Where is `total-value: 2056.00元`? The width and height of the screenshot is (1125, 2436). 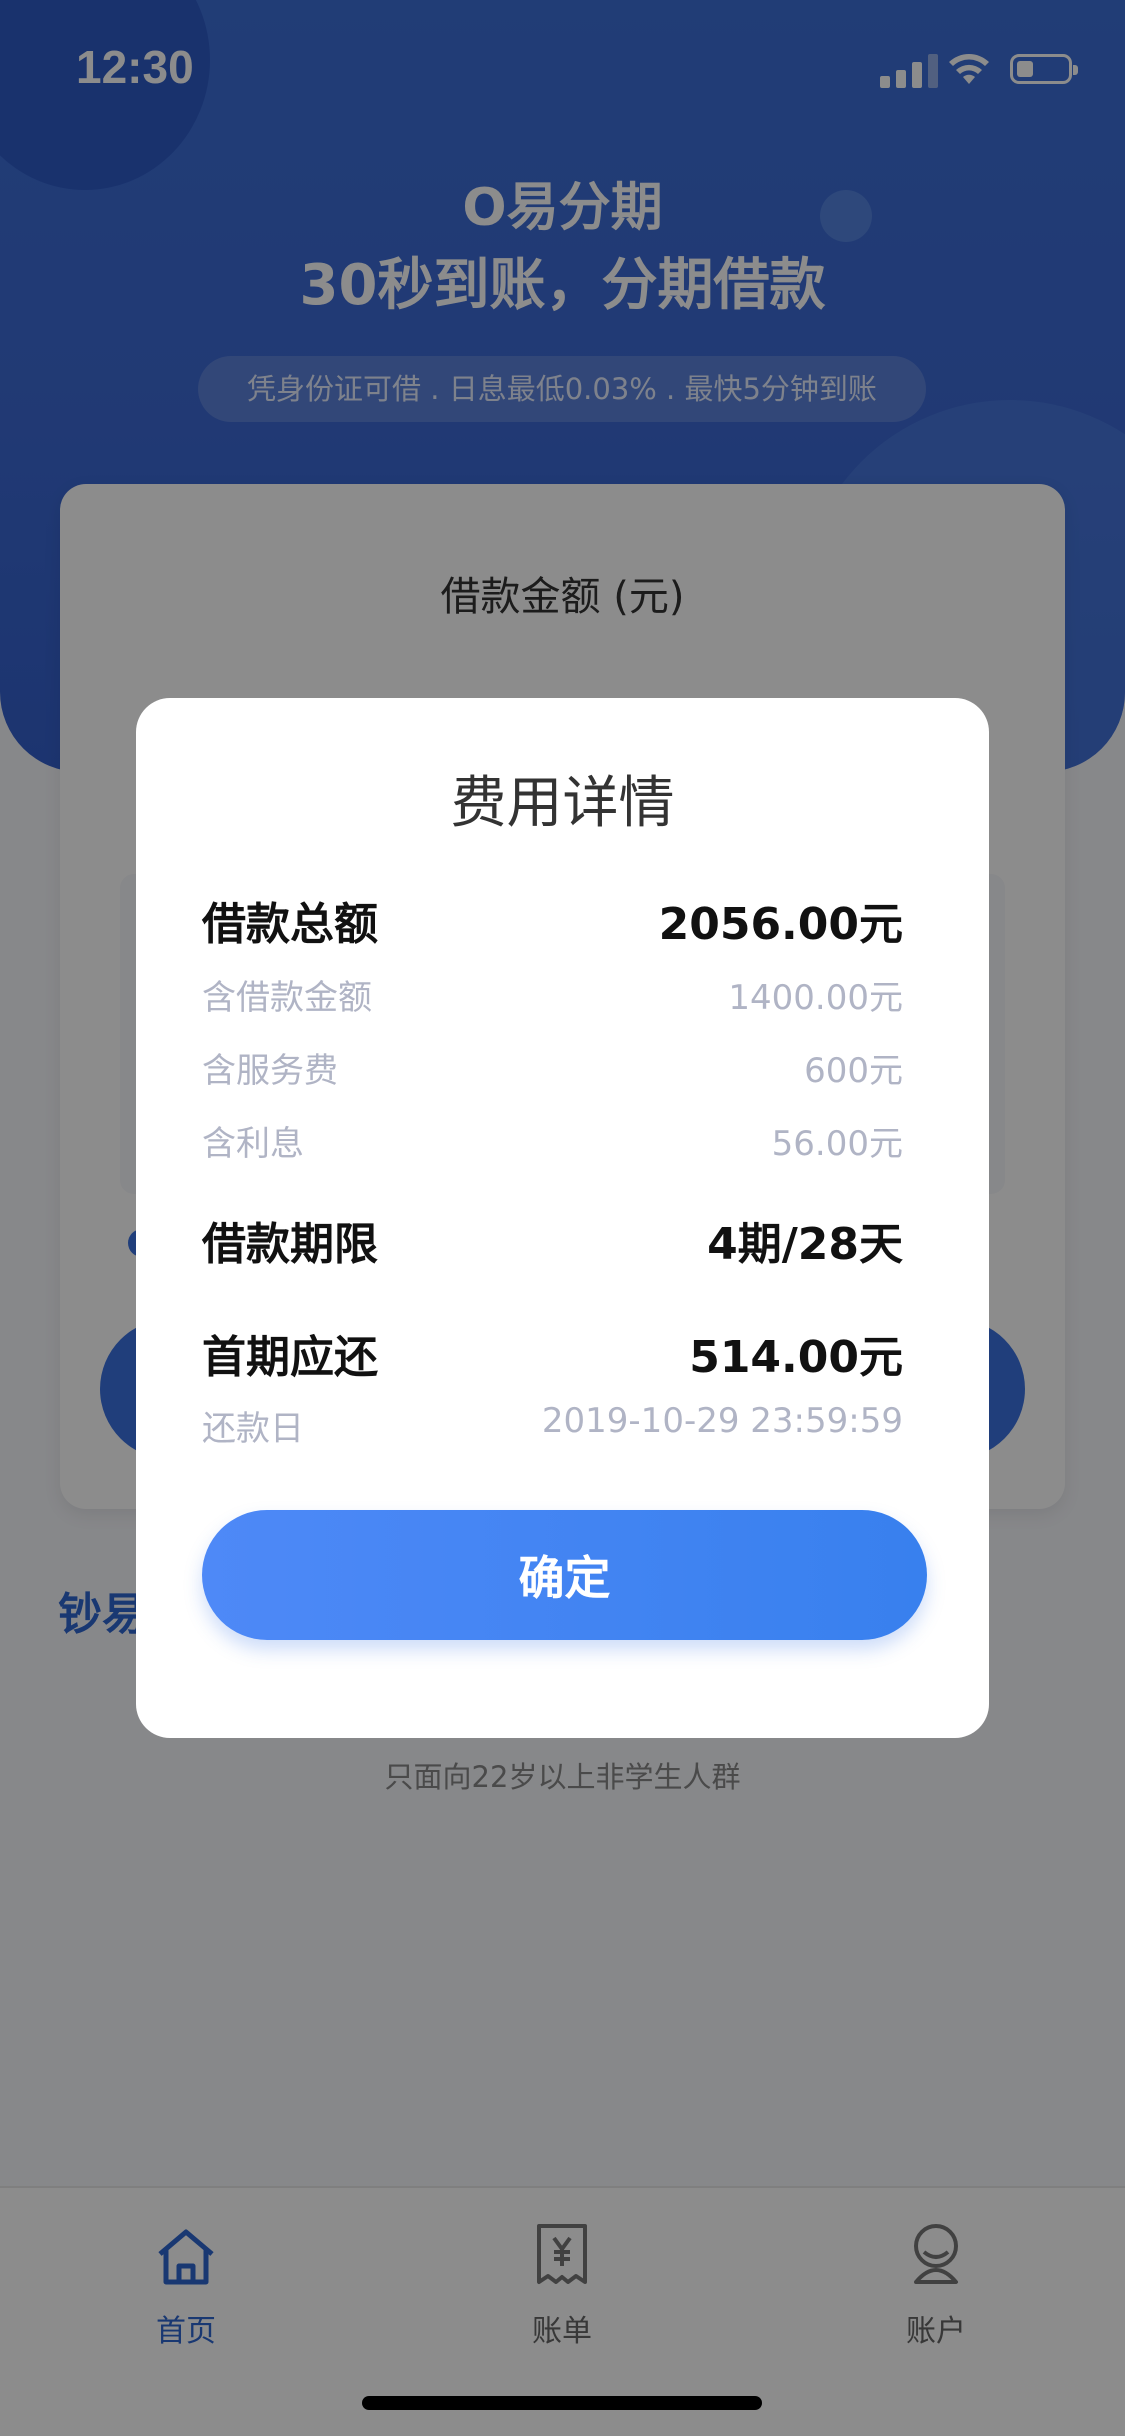
total-value: 2056.00元 is located at coordinates (780, 924).